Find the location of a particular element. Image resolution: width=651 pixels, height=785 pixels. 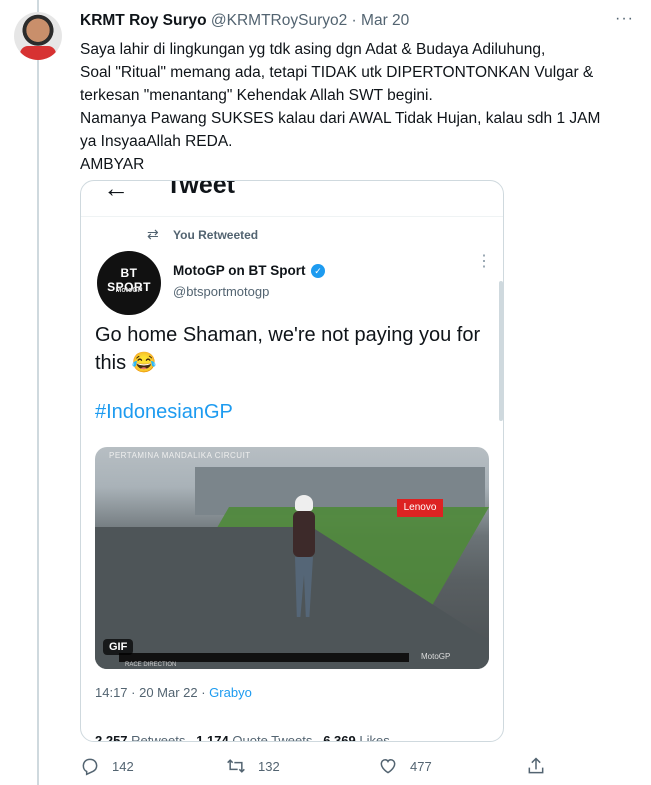

author-avatar is located at coordinates (38, 36).